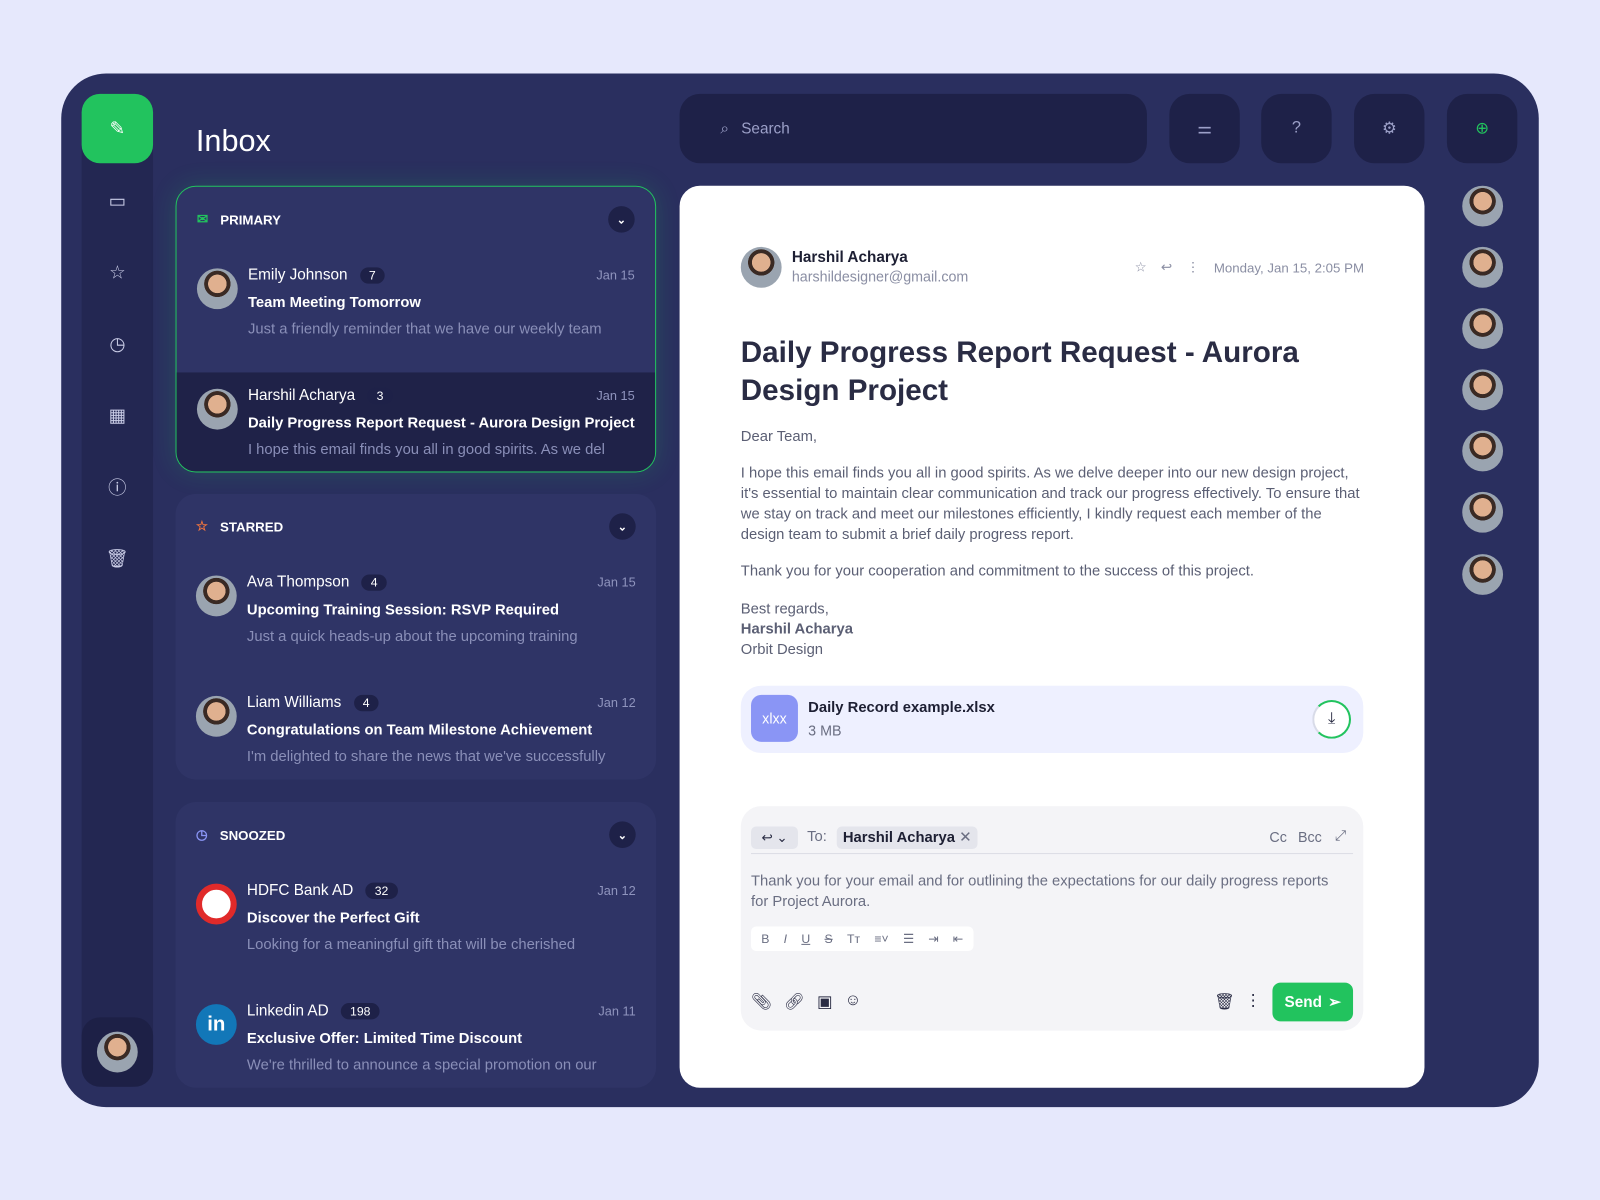 The height and width of the screenshot is (1200, 1600). What do you see at coordinates (1313, 1002) in the screenshot?
I see `send-button: Send ➢` at bounding box center [1313, 1002].